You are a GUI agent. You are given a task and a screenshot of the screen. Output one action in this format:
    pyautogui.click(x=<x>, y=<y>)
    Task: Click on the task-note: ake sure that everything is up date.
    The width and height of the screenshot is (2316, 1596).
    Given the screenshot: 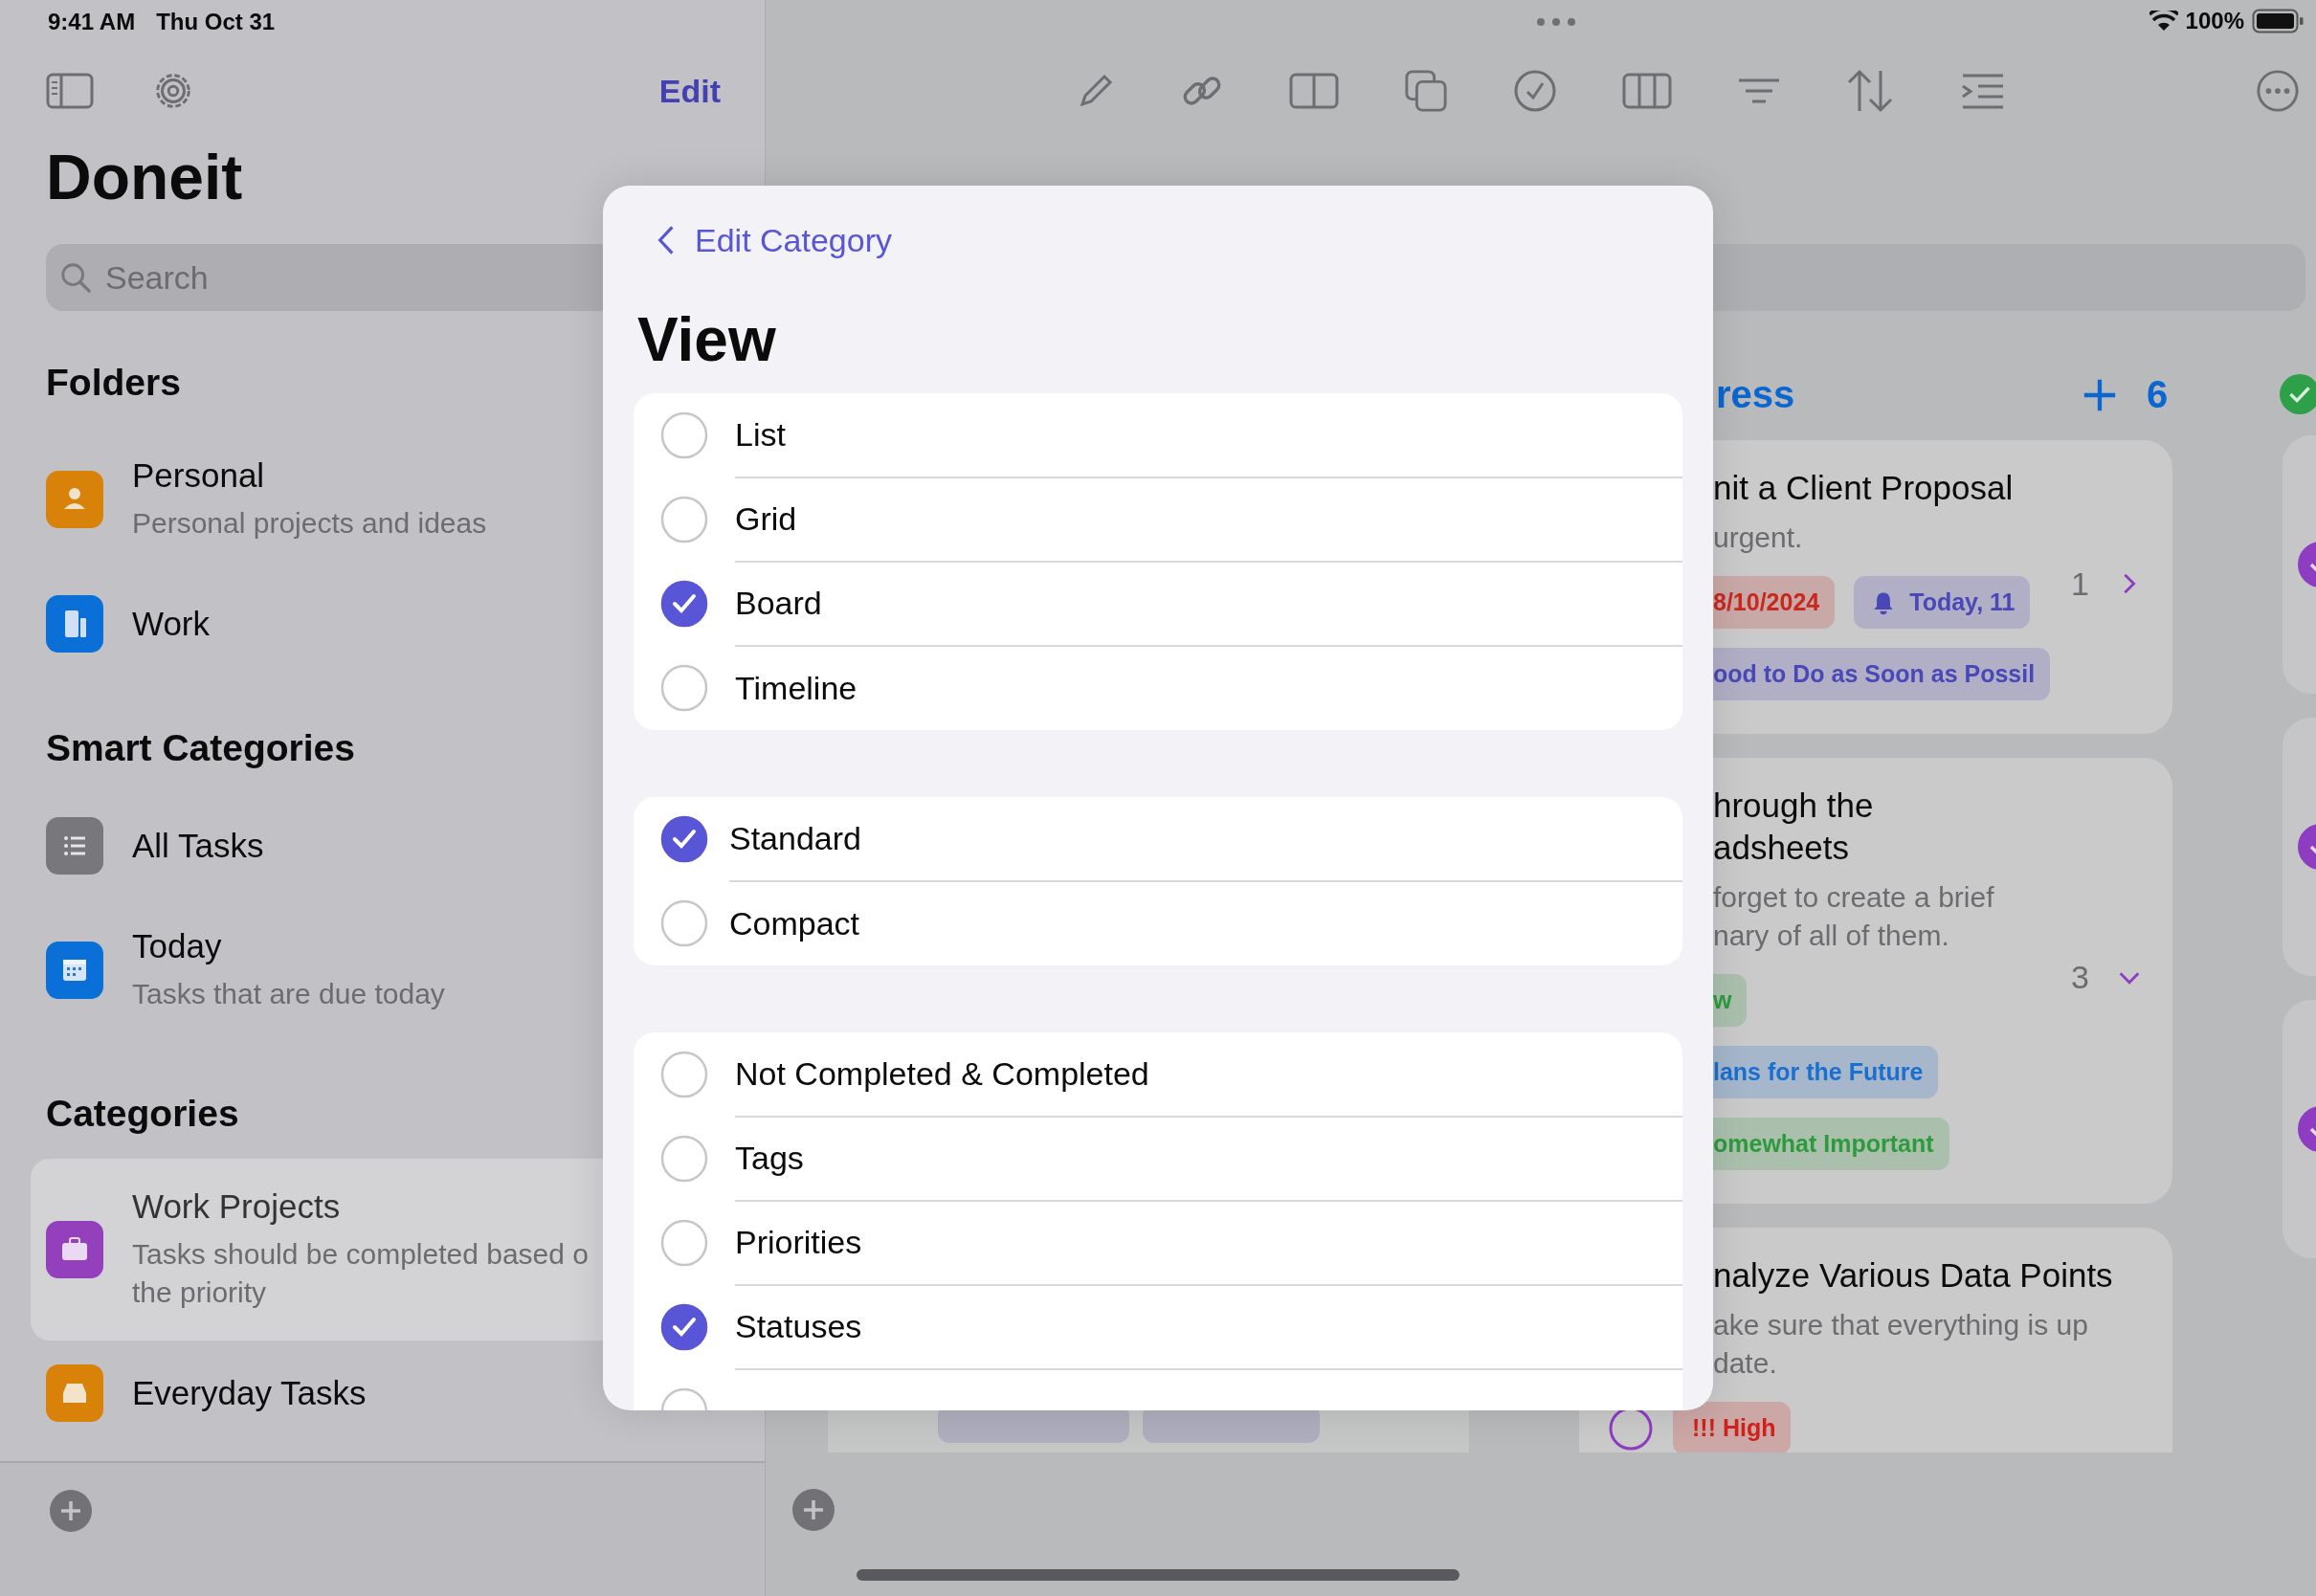 What is the action you would take?
    pyautogui.click(x=1901, y=1345)
    